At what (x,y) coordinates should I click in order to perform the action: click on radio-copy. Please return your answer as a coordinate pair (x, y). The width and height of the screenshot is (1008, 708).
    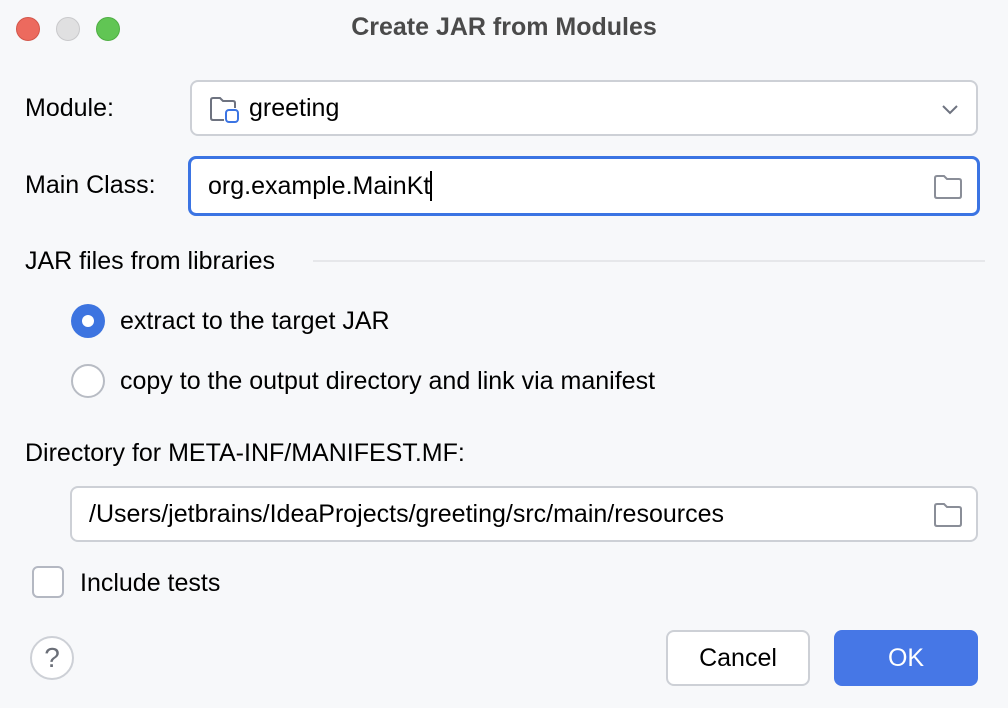
    Looking at the image, I should click on (88, 381).